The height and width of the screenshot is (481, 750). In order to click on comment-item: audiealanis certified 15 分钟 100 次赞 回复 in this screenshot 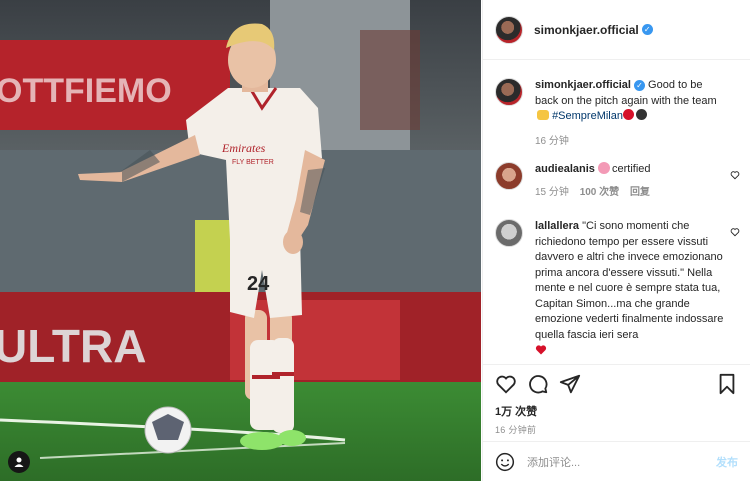, I will do `click(617, 181)`.